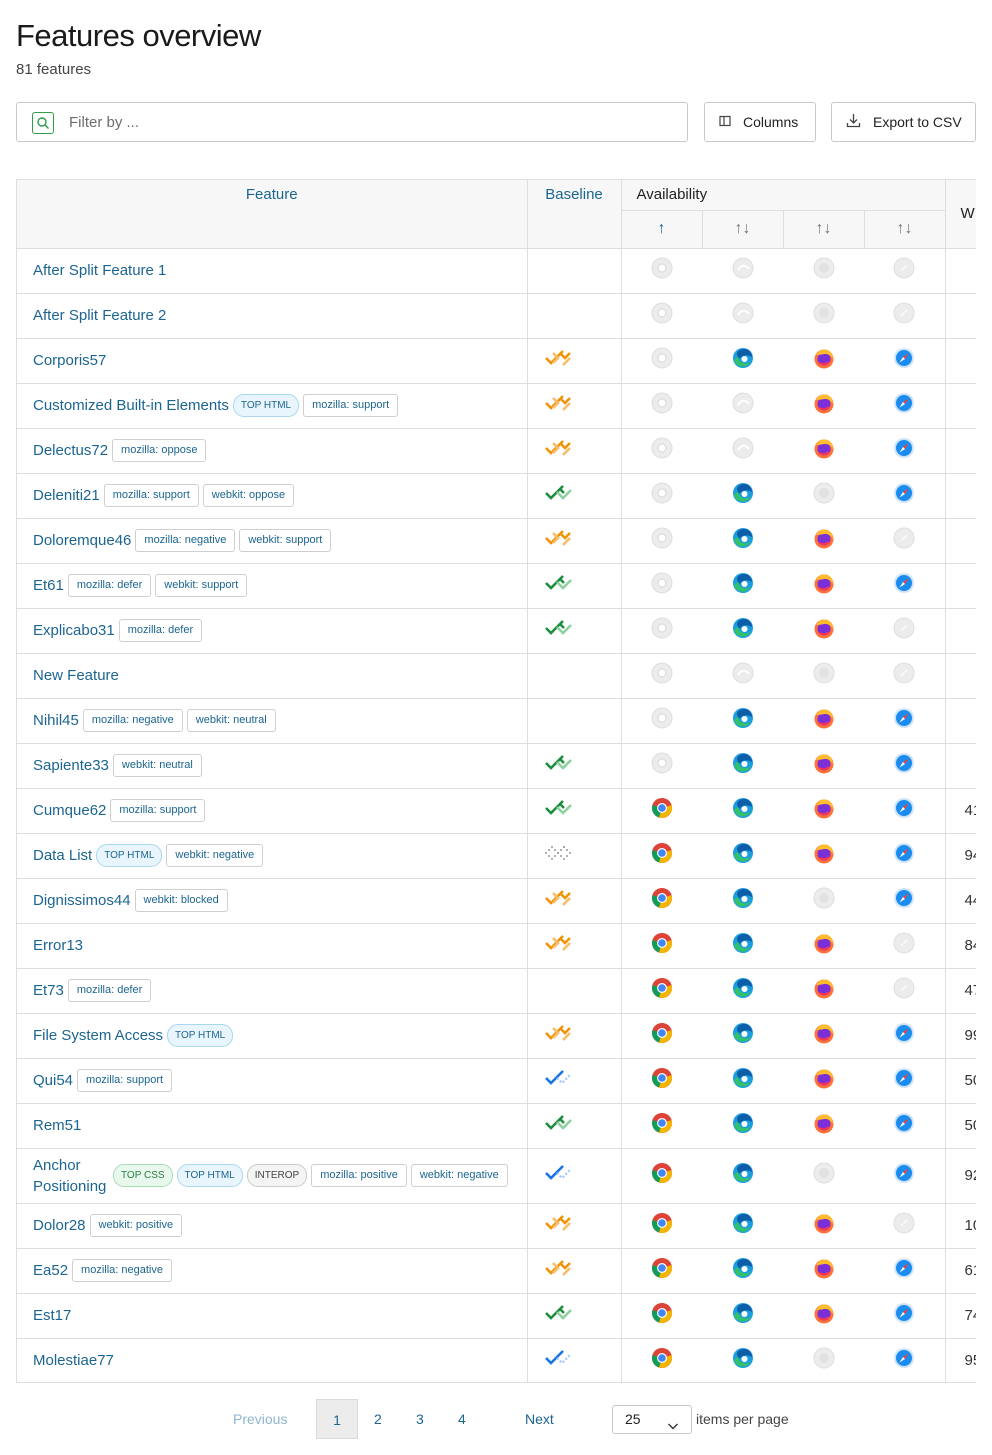  What do you see at coordinates (66, 495) in the screenshot?
I see `feature-link: Deleniti21` at bounding box center [66, 495].